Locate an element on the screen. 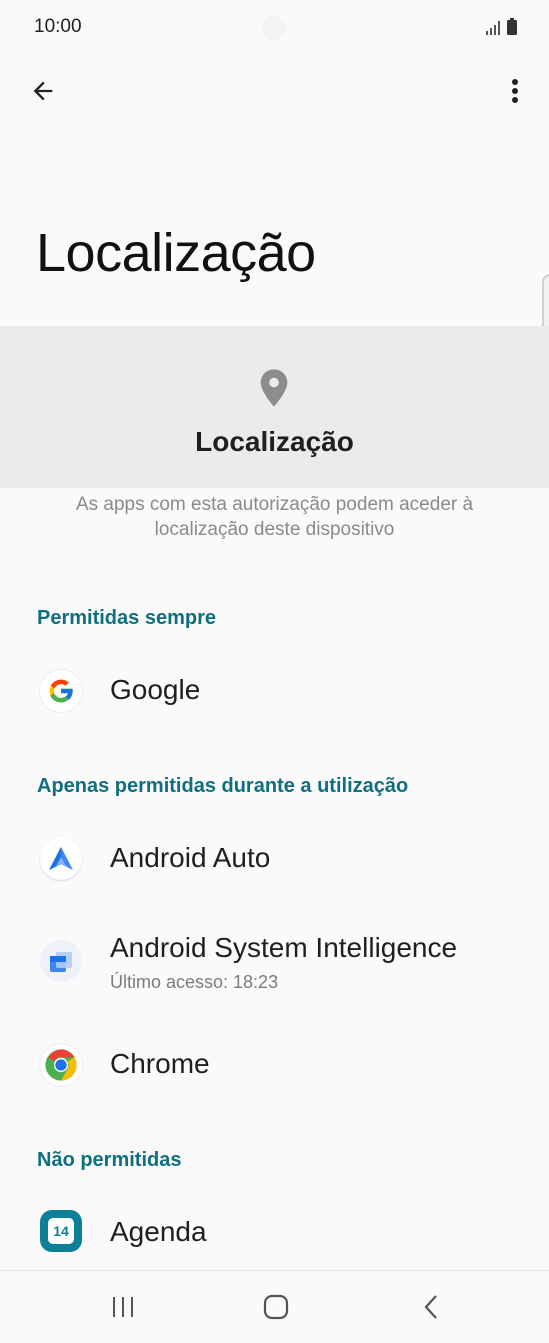 The width and height of the screenshot is (549, 1343). navigation-bar is located at coordinates (274, 1306).